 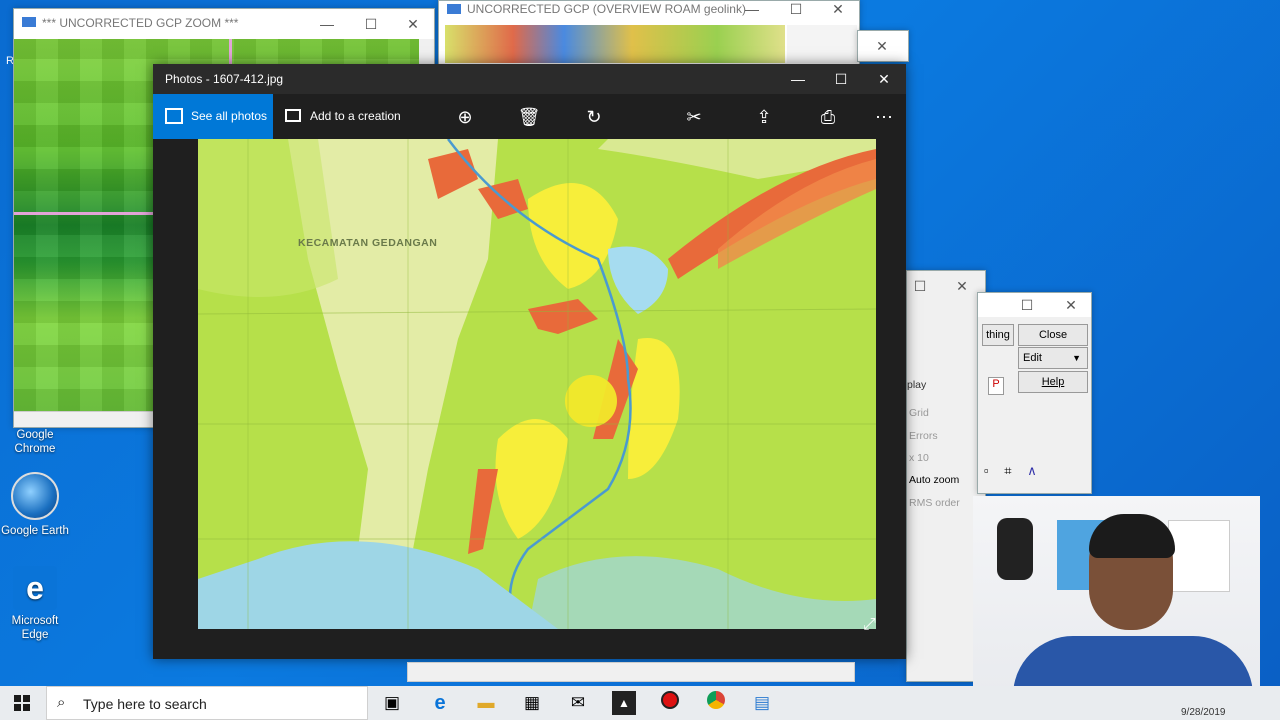 I want to click on file-explorer-icon: ▬, so click(x=486, y=703).